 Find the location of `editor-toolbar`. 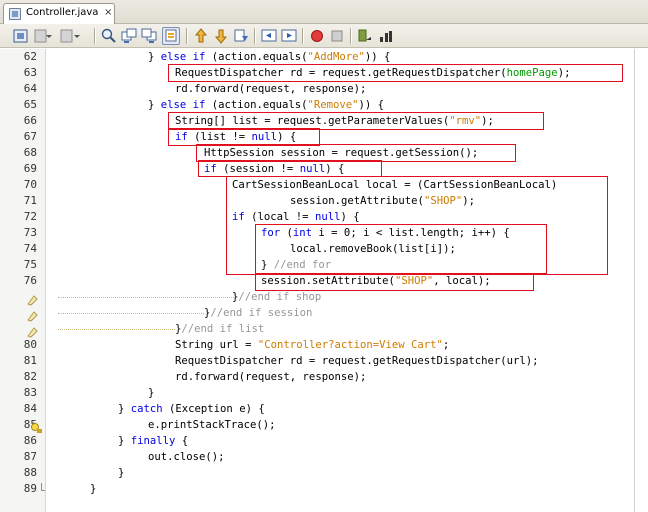

editor-toolbar is located at coordinates (324, 36).